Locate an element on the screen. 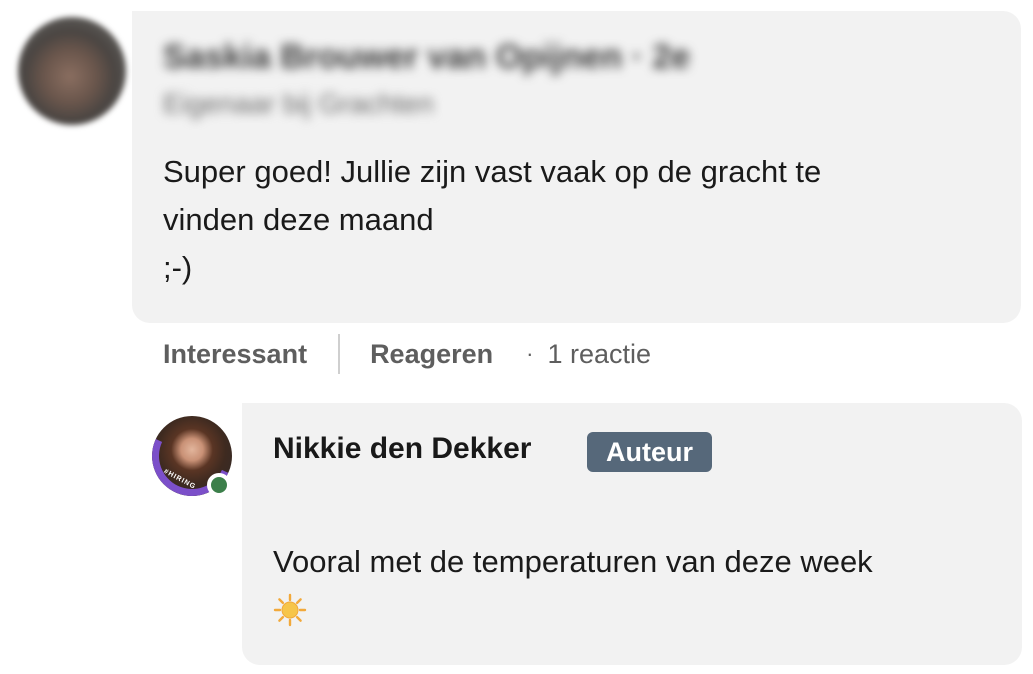  reply-author-name: Nikkie den Dekker is located at coordinates (402, 449).